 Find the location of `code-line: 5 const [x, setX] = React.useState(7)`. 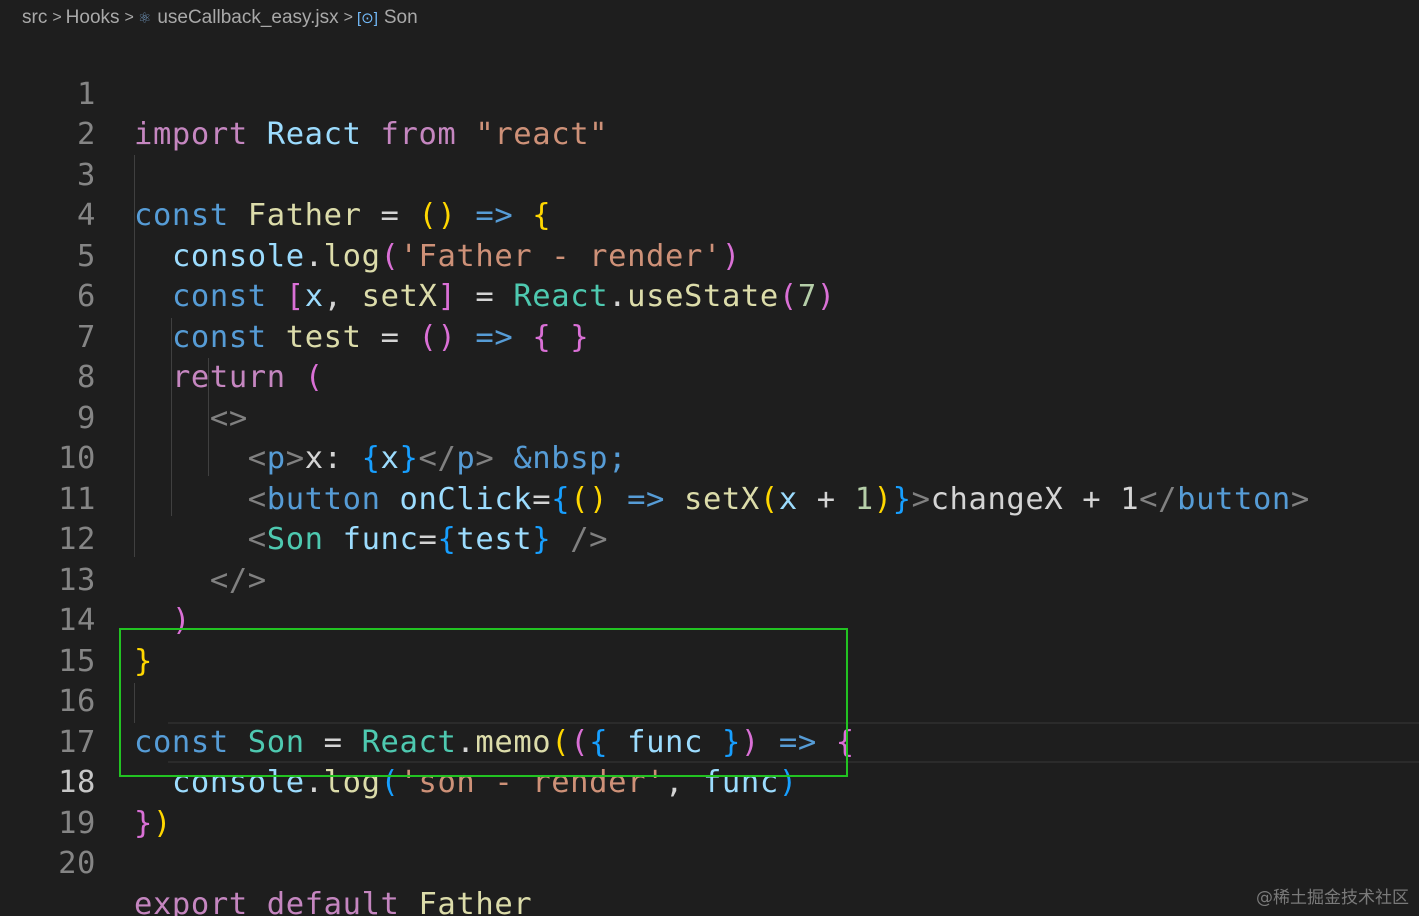

code-line: 5 const [x, setX] = React.useState(7) is located at coordinates (709, 255).